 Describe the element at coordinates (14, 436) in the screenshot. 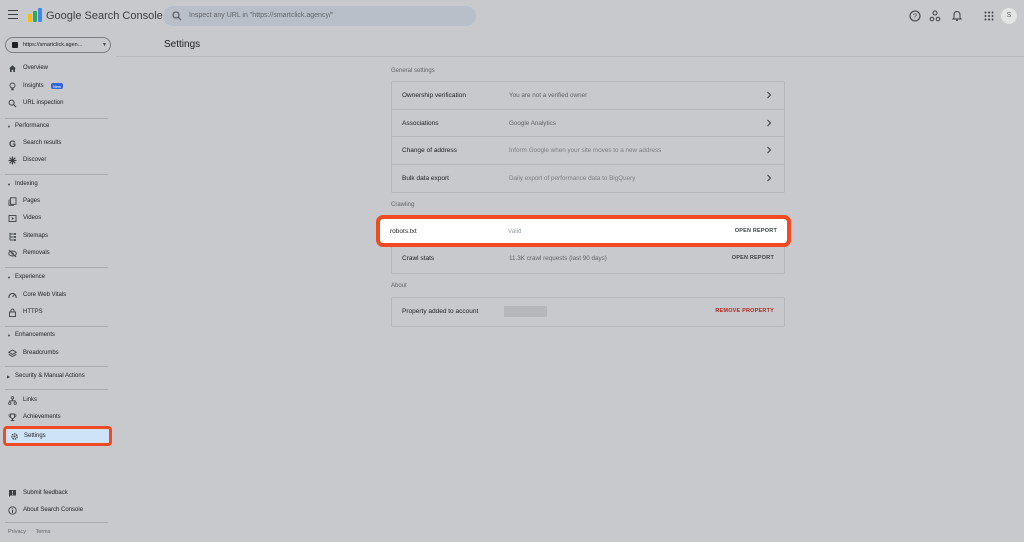

I see `gear-icon` at that location.